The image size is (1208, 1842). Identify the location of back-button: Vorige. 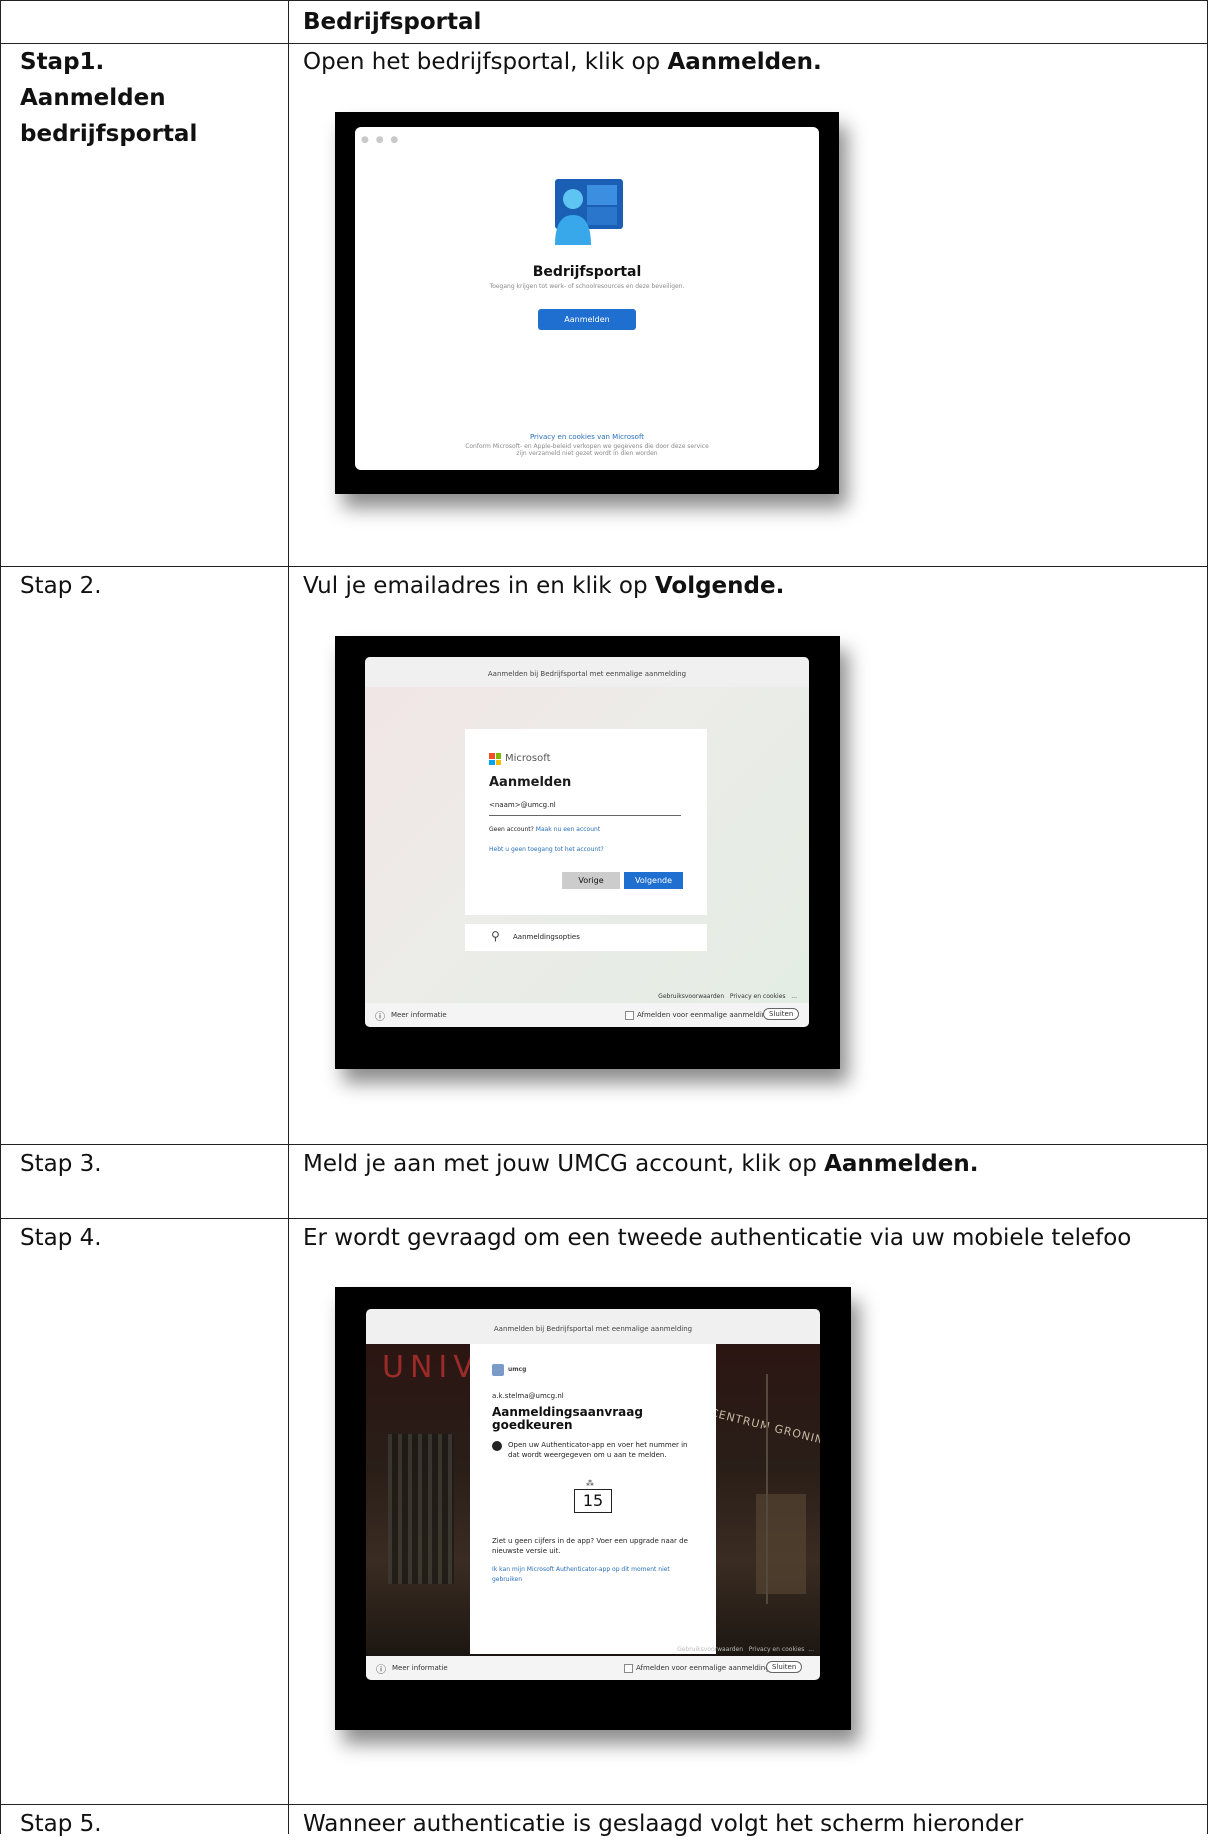
(591, 880).